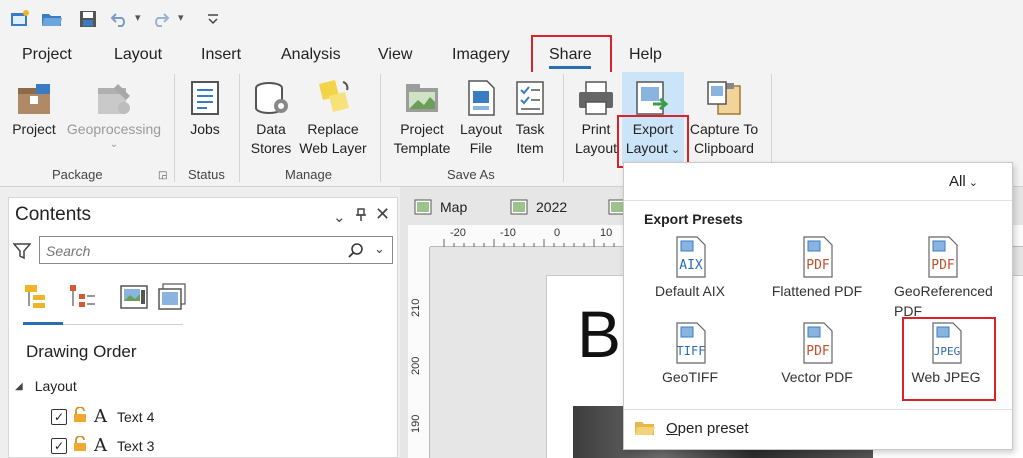 This screenshot has width=1023, height=458. What do you see at coordinates (379, 249) in the screenshot?
I see `search-options-chevron-icon: ⌄` at bounding box center [379, 249].